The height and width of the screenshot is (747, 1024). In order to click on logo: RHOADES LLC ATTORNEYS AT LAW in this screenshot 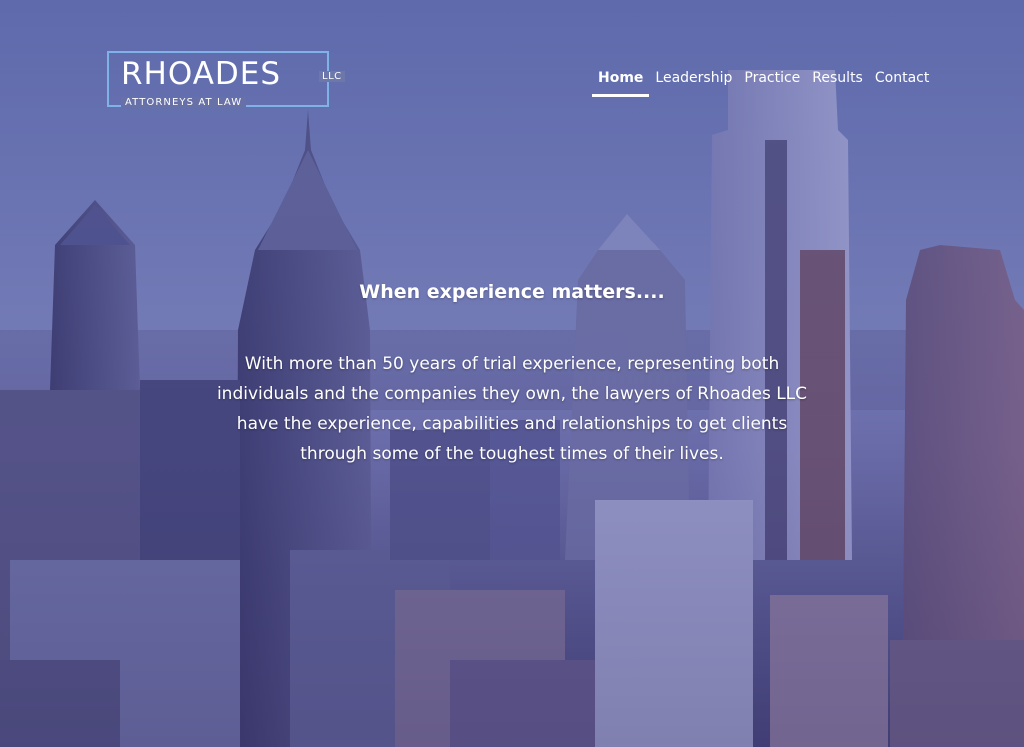, I will do `click(226, 80)`.